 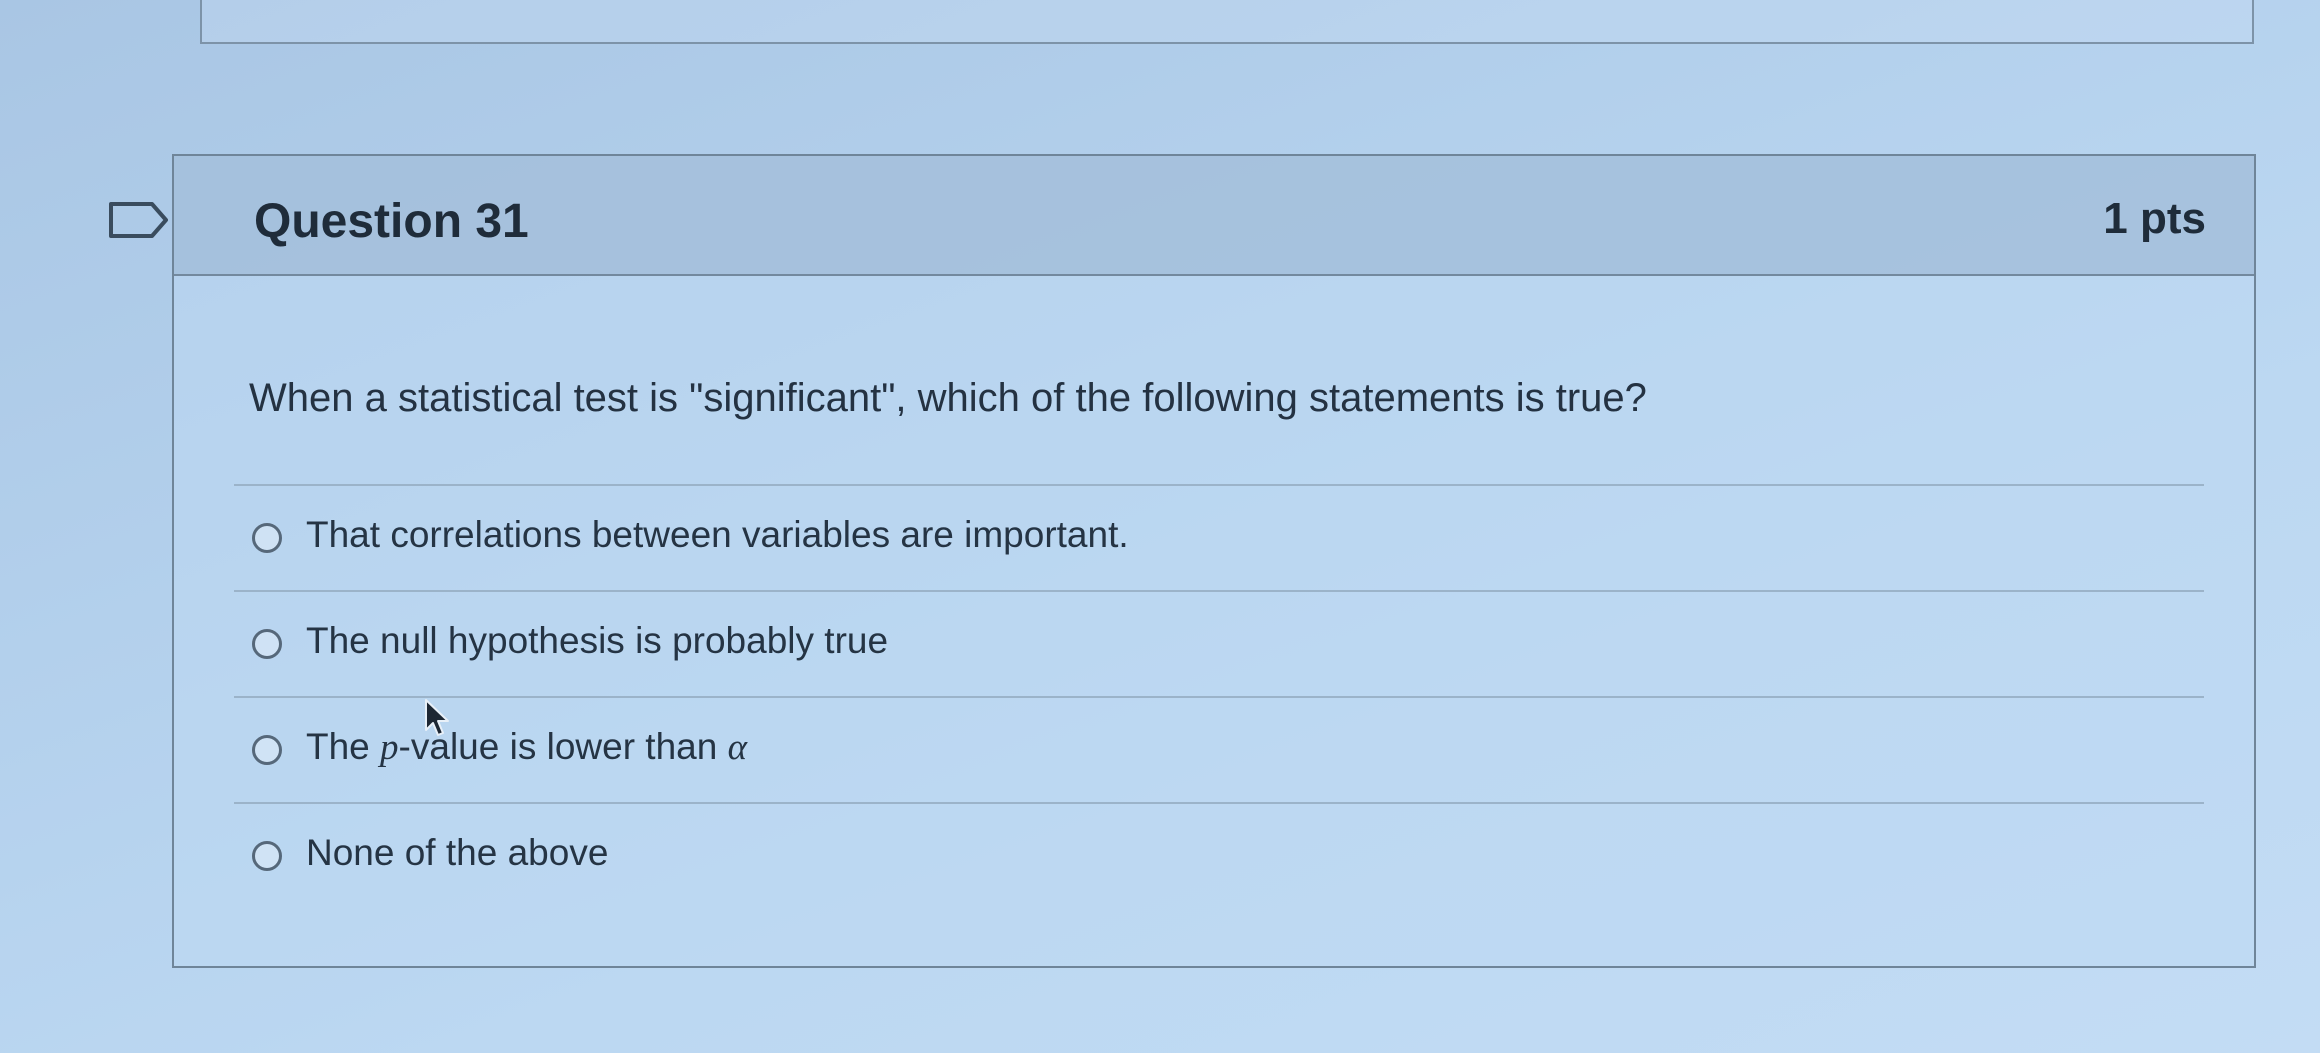 I want to click on question-points: 1 pts, so click(x=2154, y=218).